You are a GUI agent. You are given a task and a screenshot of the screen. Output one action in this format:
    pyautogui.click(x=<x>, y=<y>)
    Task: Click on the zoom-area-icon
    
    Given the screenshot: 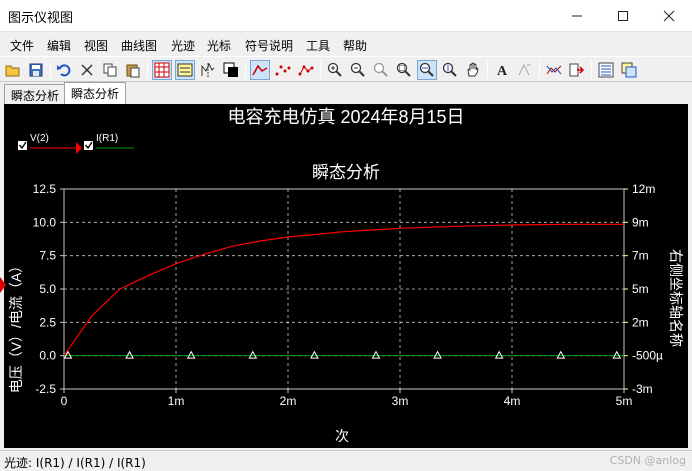 What is the action you would take?
    pyautogui.click(x=403, y=69)
    